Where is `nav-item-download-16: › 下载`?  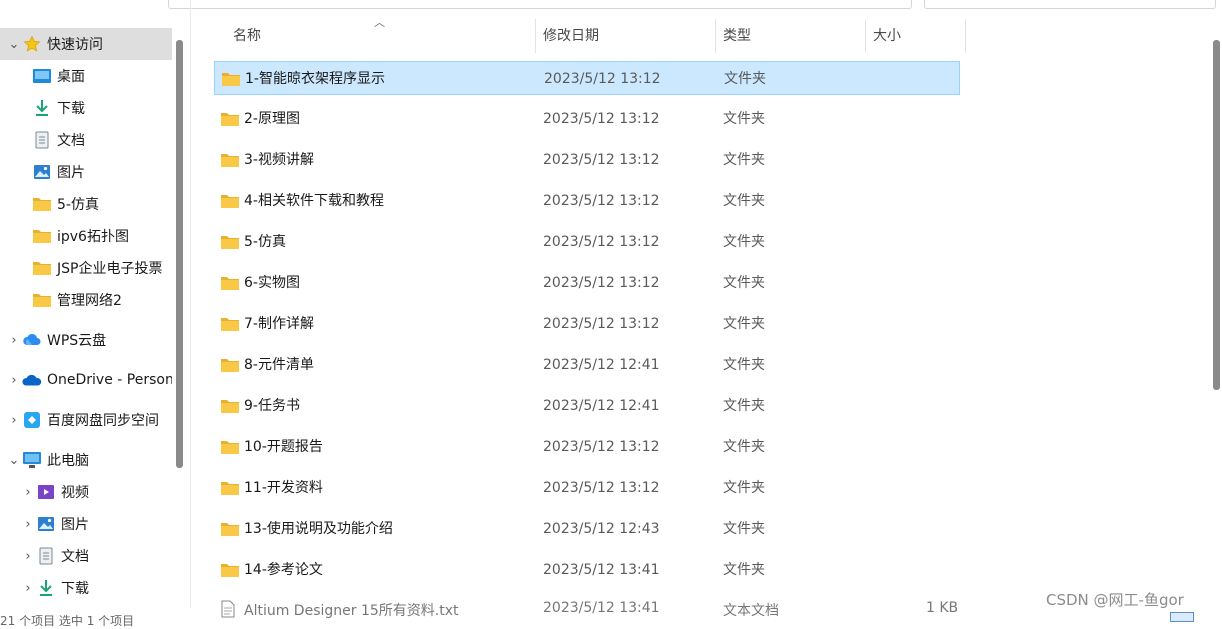 nav-item-download-16: › 下载 is located at coordinates (86, 588).